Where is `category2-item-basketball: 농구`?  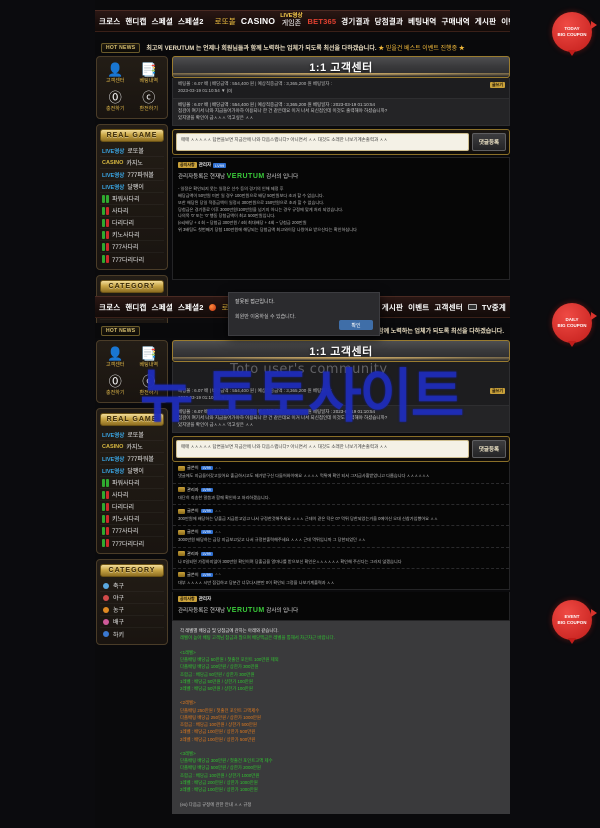 category2-item-basketball: 농구 is located at coordinates (132, 610).